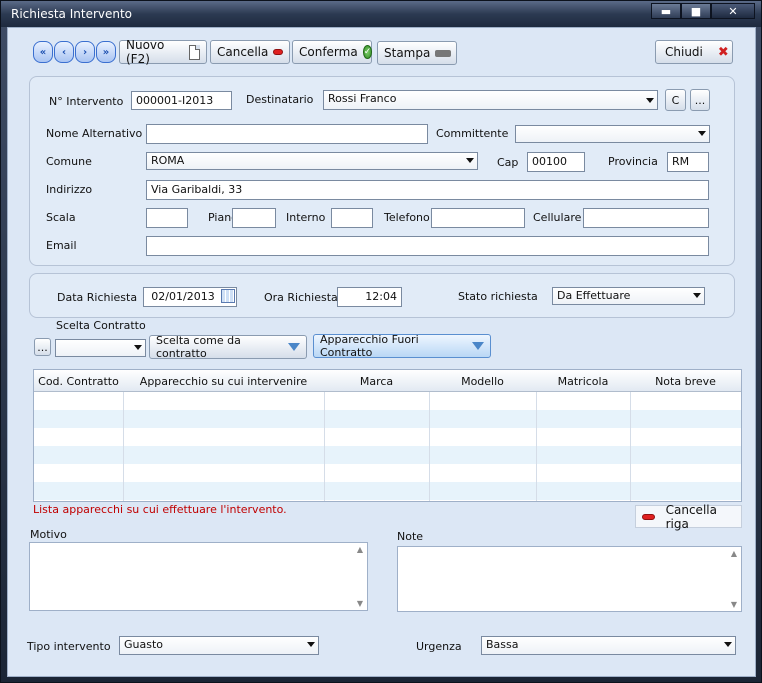  I want to click on window-title: Richiesta Intervento, so click(72, 14).